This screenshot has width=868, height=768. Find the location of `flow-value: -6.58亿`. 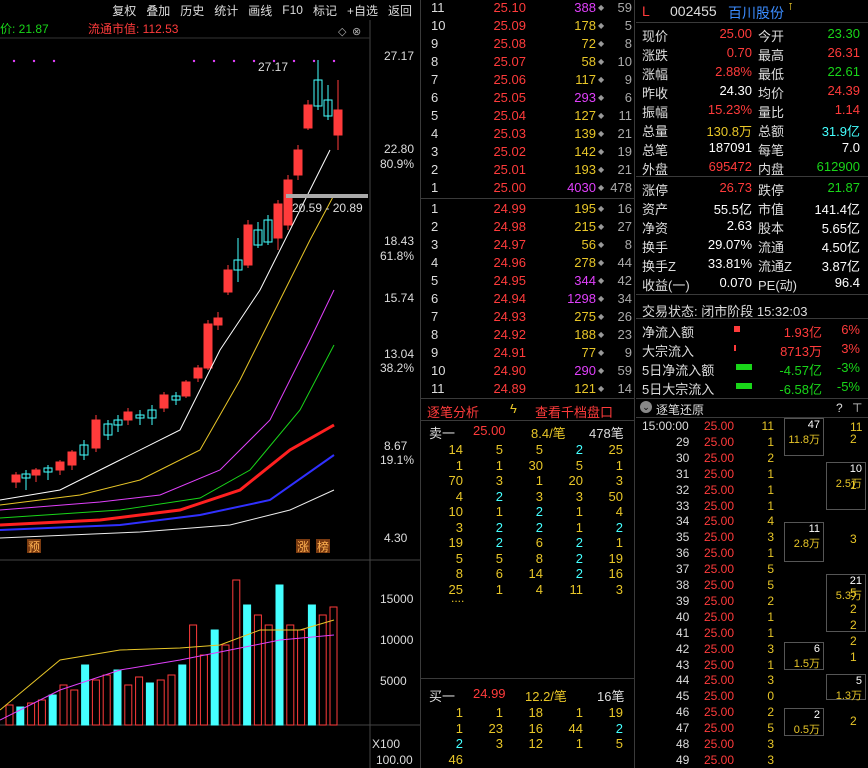

flow-value: -6.58亿 is located at coordinates (800, 389).